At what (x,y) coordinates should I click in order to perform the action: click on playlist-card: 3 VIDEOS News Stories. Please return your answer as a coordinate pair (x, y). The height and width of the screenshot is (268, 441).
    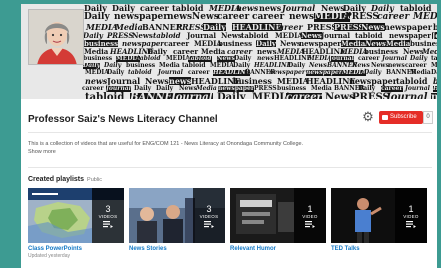
    Looking at the image, I should click on (177, 223).